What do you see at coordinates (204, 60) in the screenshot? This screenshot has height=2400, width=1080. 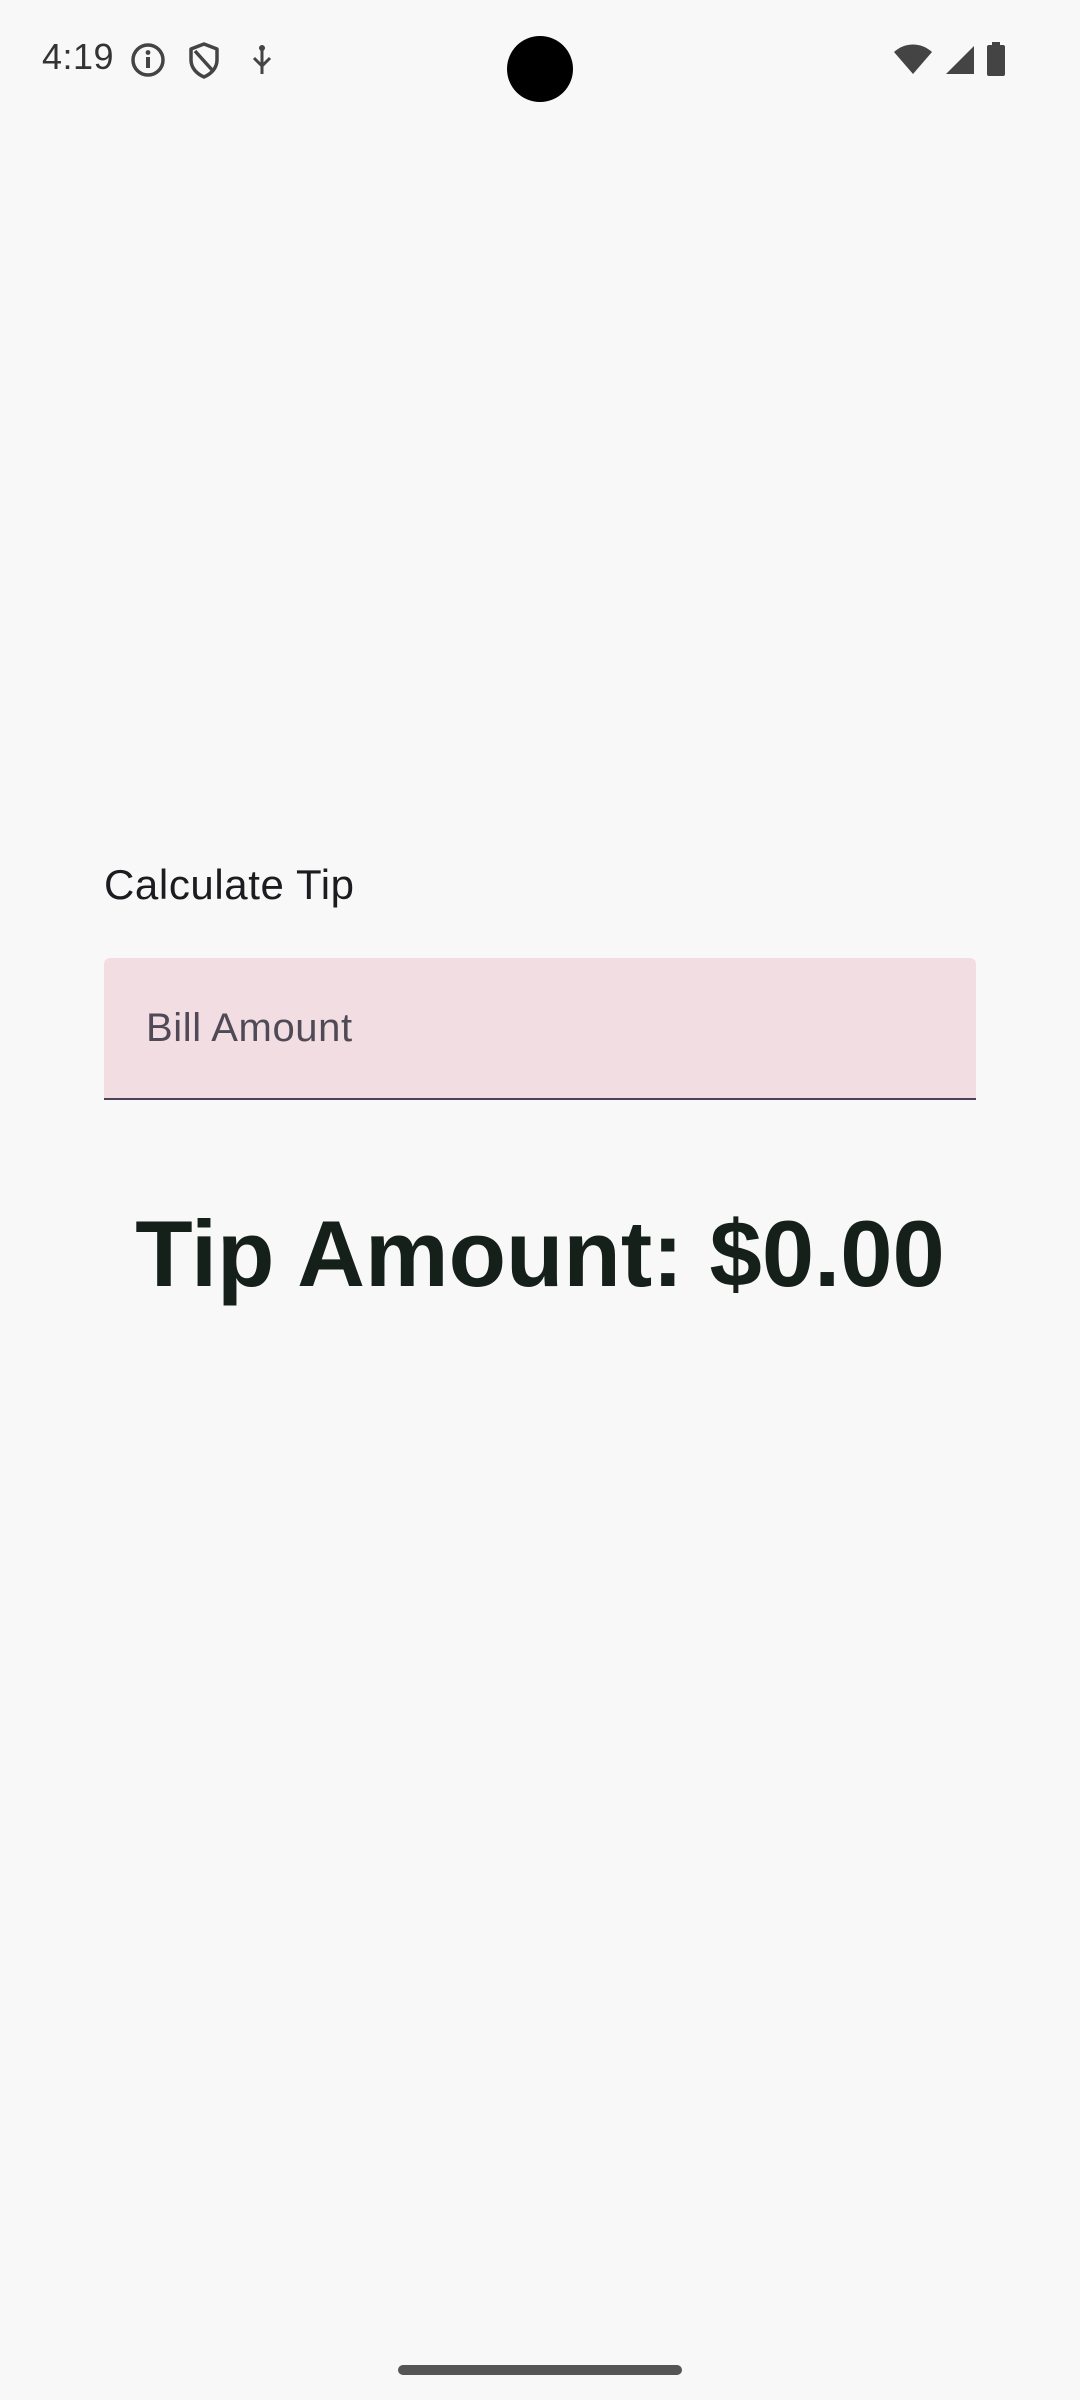 I see `shield-icon` at bounding box center [204, 60].